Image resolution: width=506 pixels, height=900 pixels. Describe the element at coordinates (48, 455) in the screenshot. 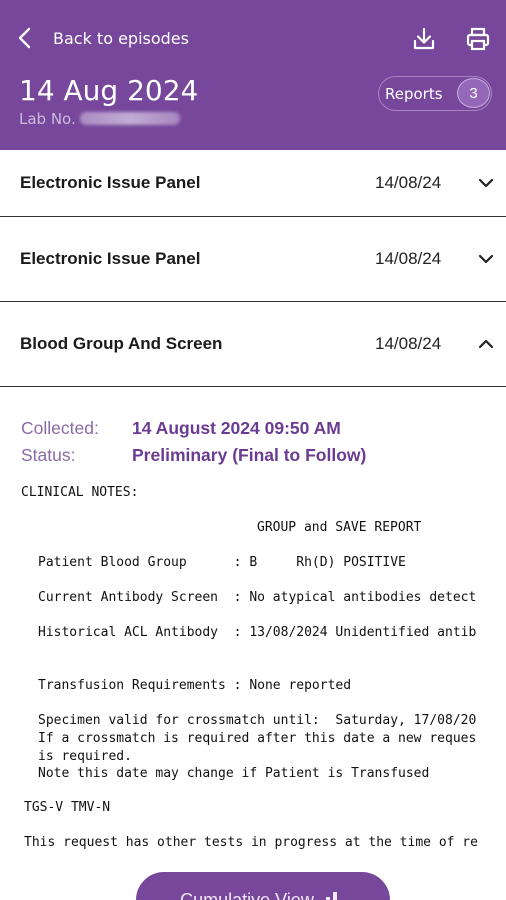

I see `status-label: Status:` at that location.